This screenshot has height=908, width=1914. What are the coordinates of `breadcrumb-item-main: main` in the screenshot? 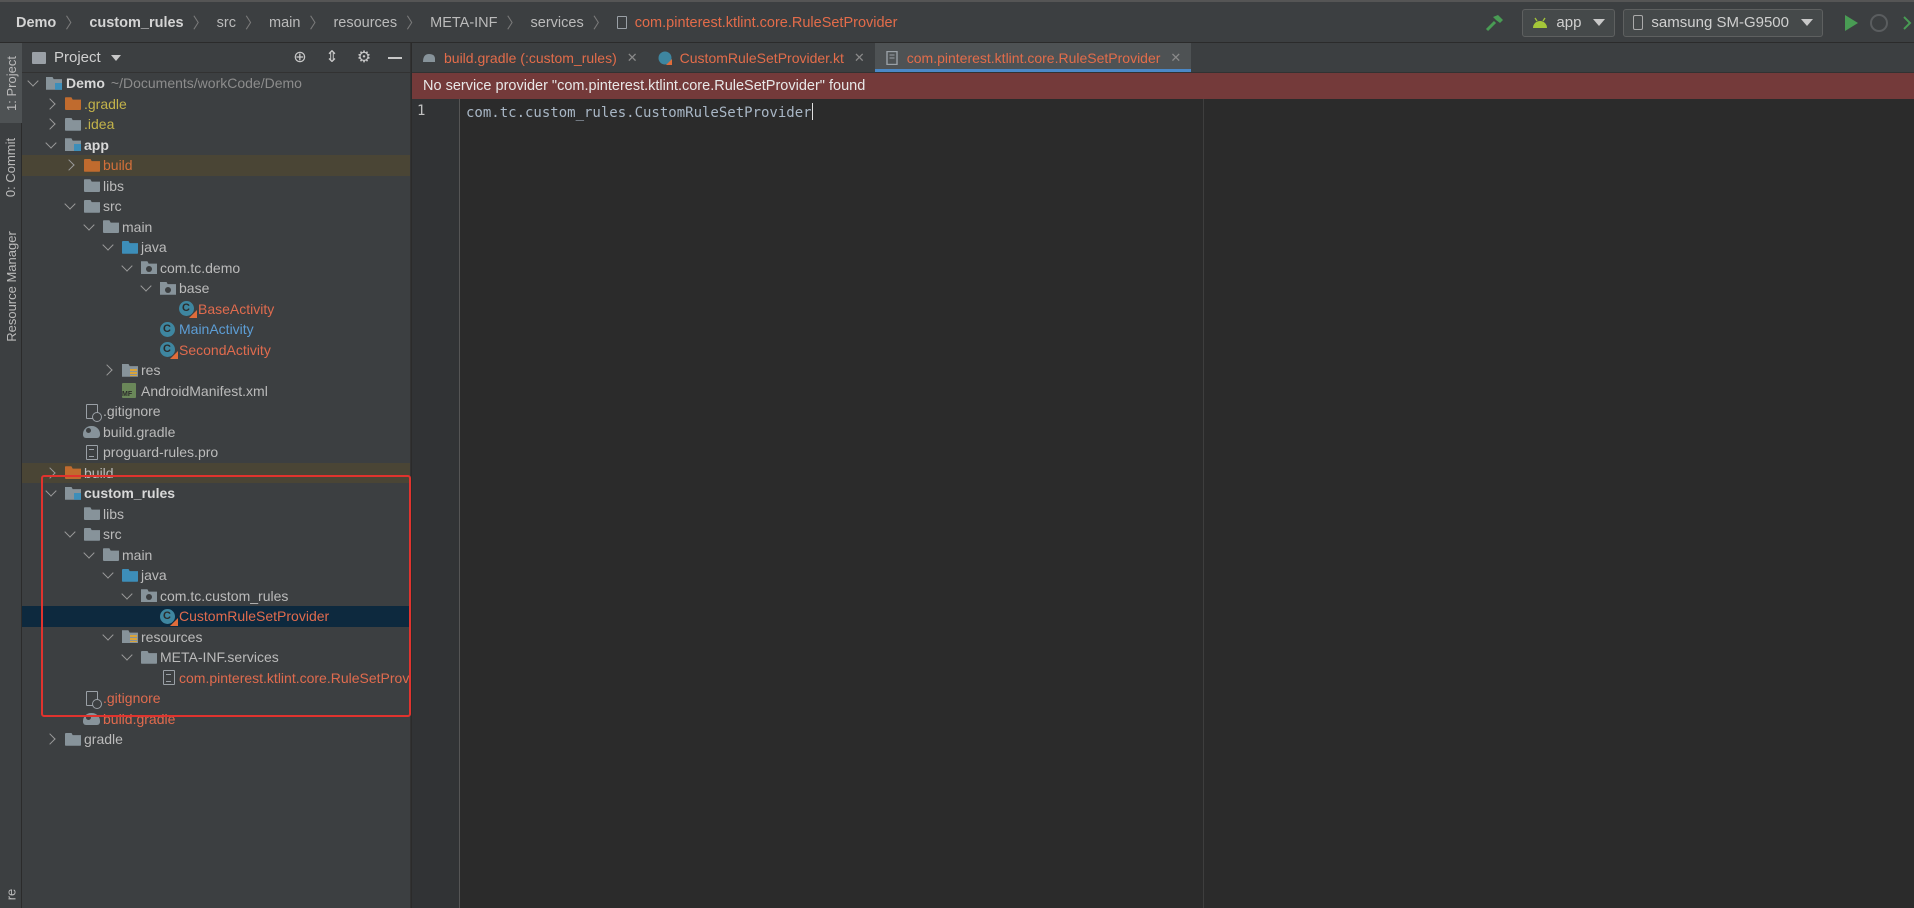 It's located at (284, 23).